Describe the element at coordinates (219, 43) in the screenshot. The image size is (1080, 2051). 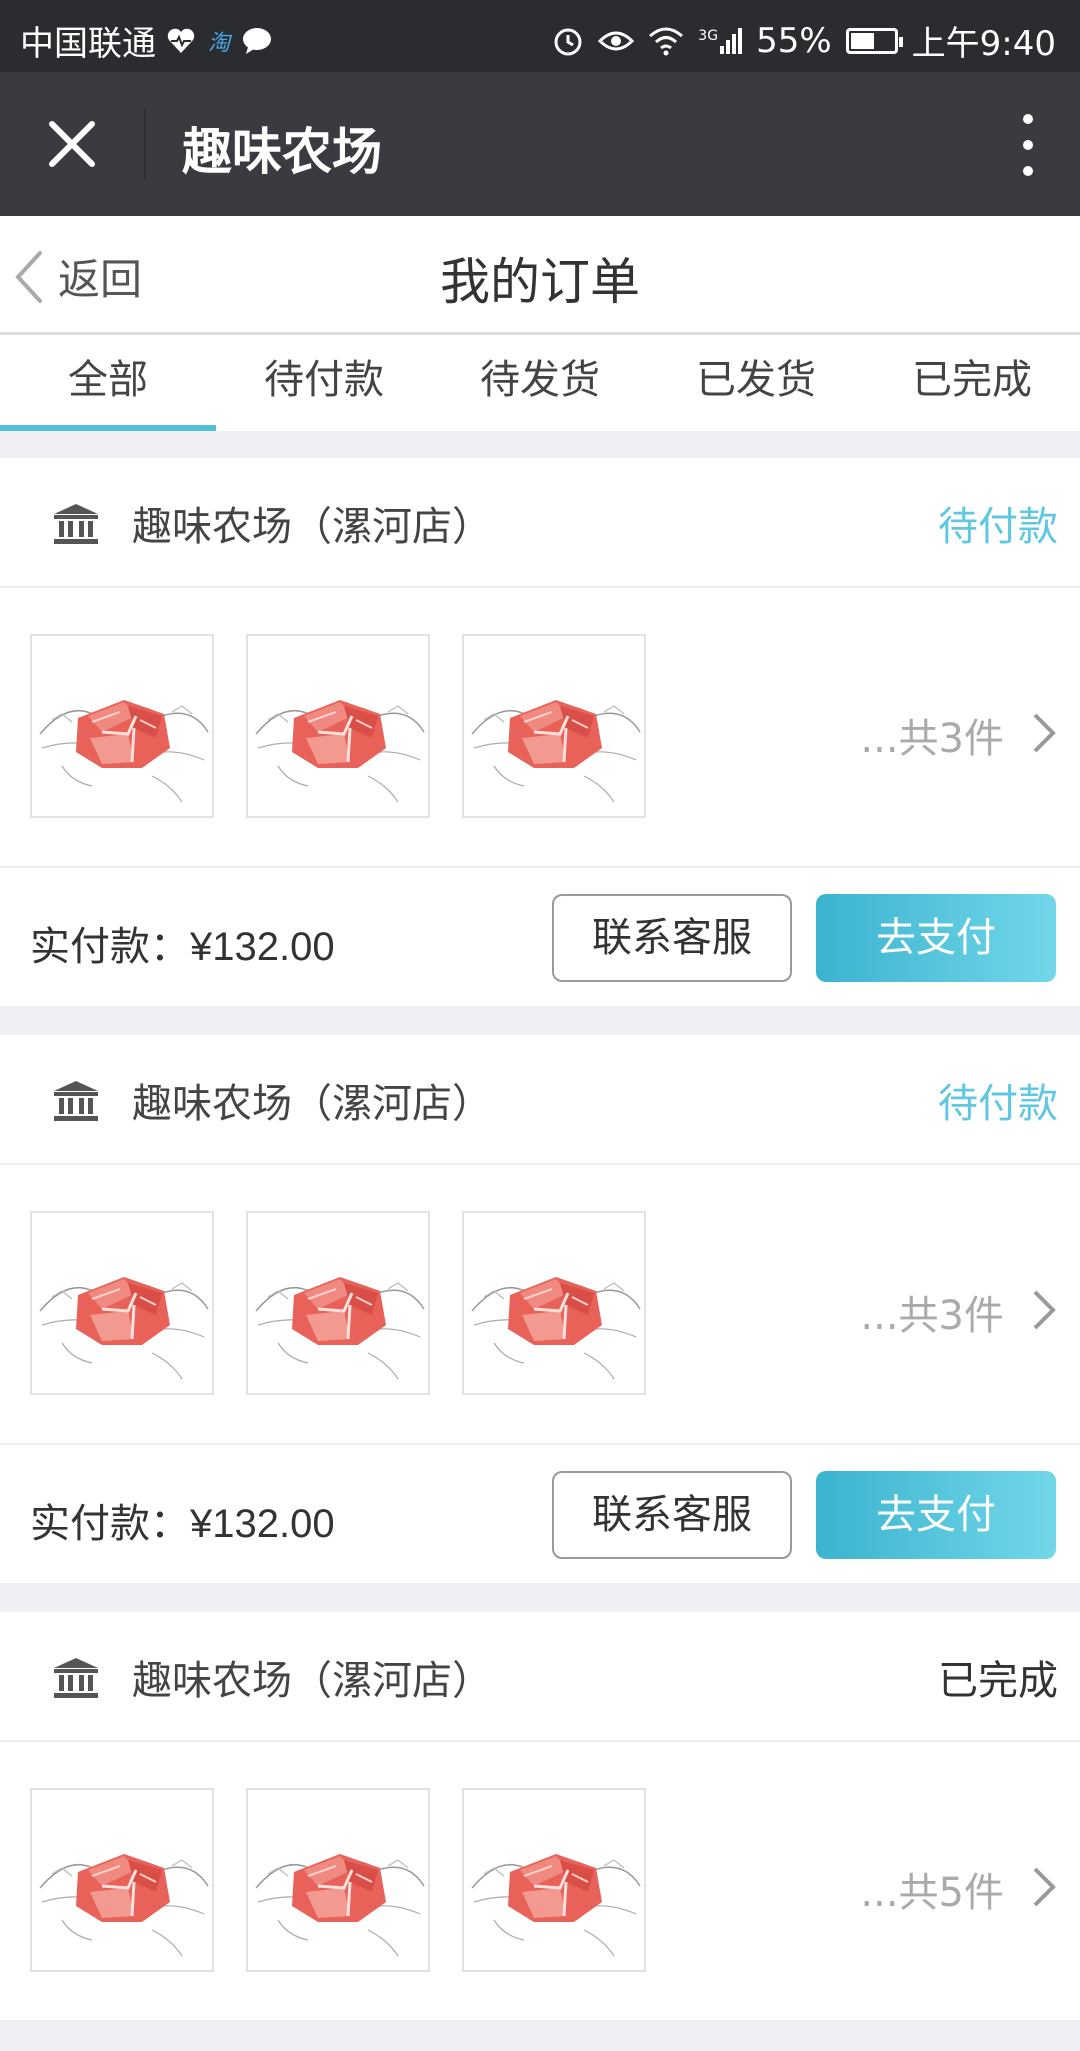
I see `taobao-icon: 淘` at that location.